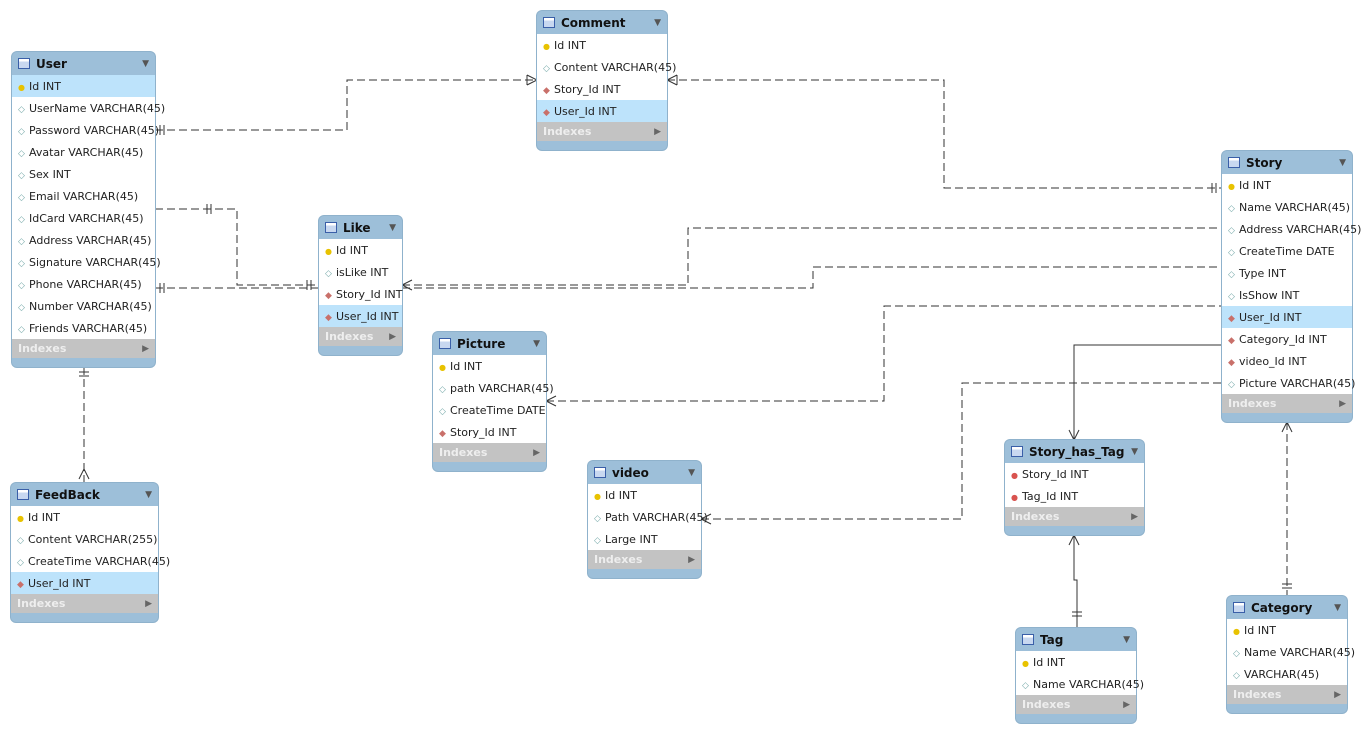 This screenshot has height=733, width=1362. What do you see at coordinates (1287, 674) in the screenshot?
I see `column-row: ◇ VARCHAR(45)` at bounding box center [1287, 674].